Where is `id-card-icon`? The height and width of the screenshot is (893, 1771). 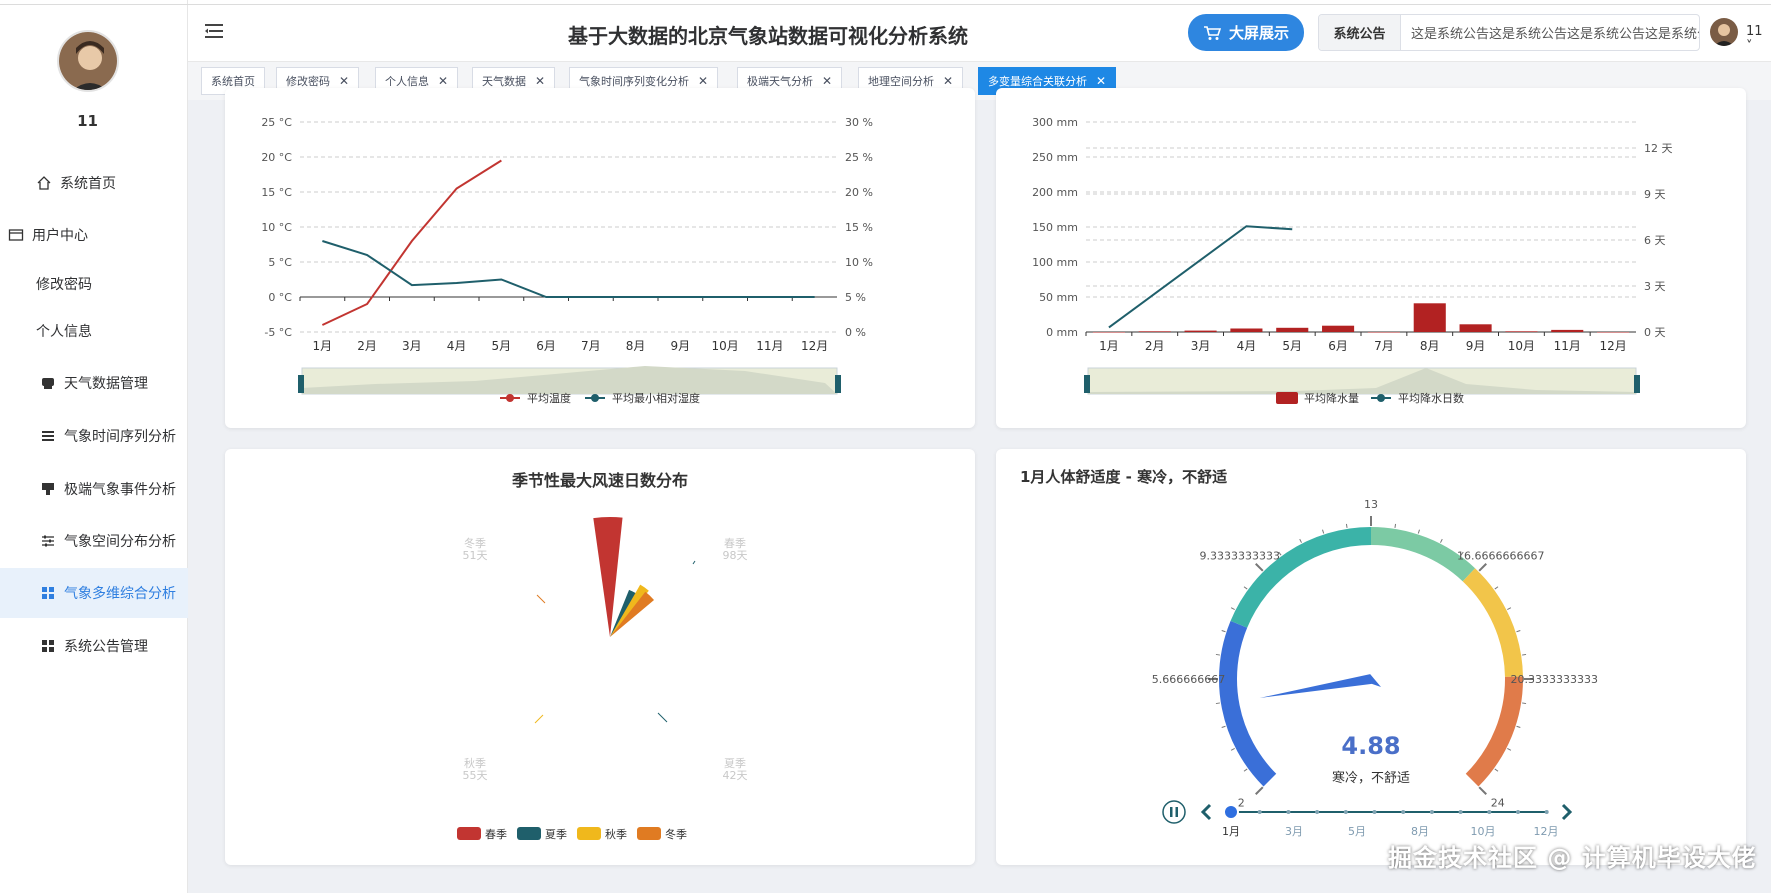
id-card-icon is located at coordinates (16, 235).